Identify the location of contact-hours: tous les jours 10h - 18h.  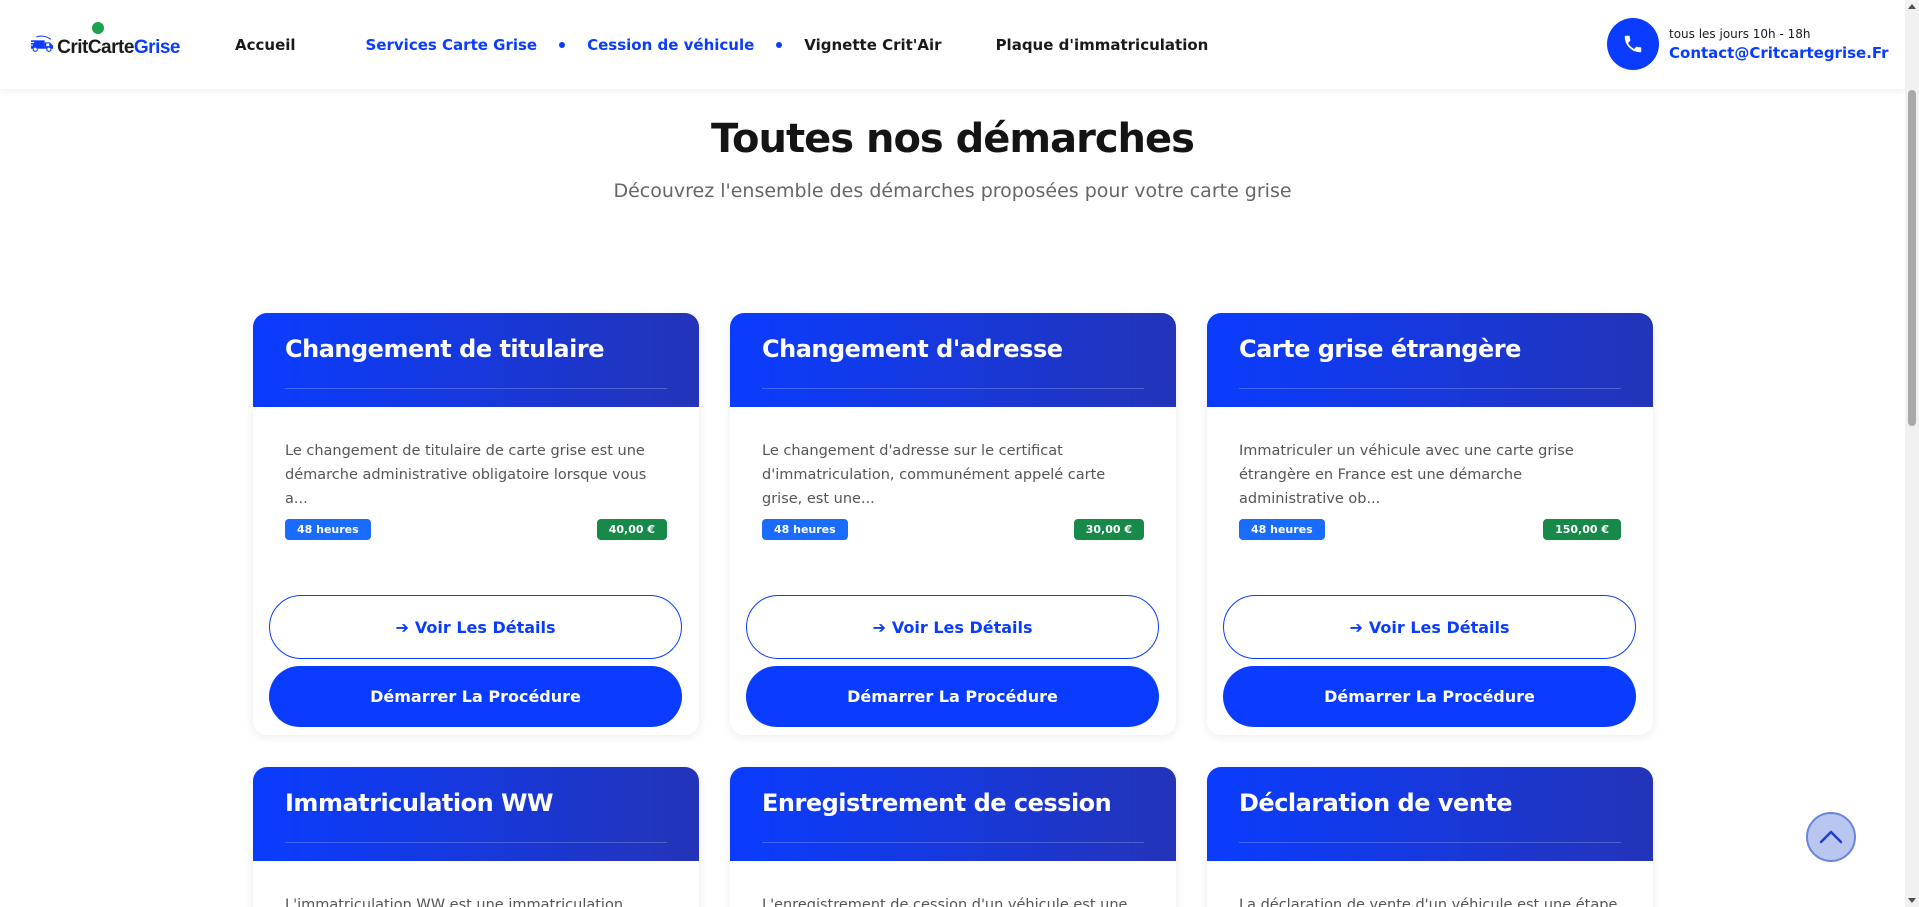
(1740, 33).